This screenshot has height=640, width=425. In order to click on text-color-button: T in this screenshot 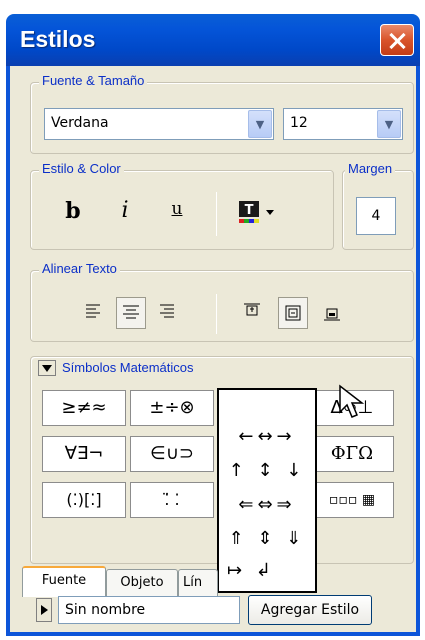, I will do `click(260, 213)`.